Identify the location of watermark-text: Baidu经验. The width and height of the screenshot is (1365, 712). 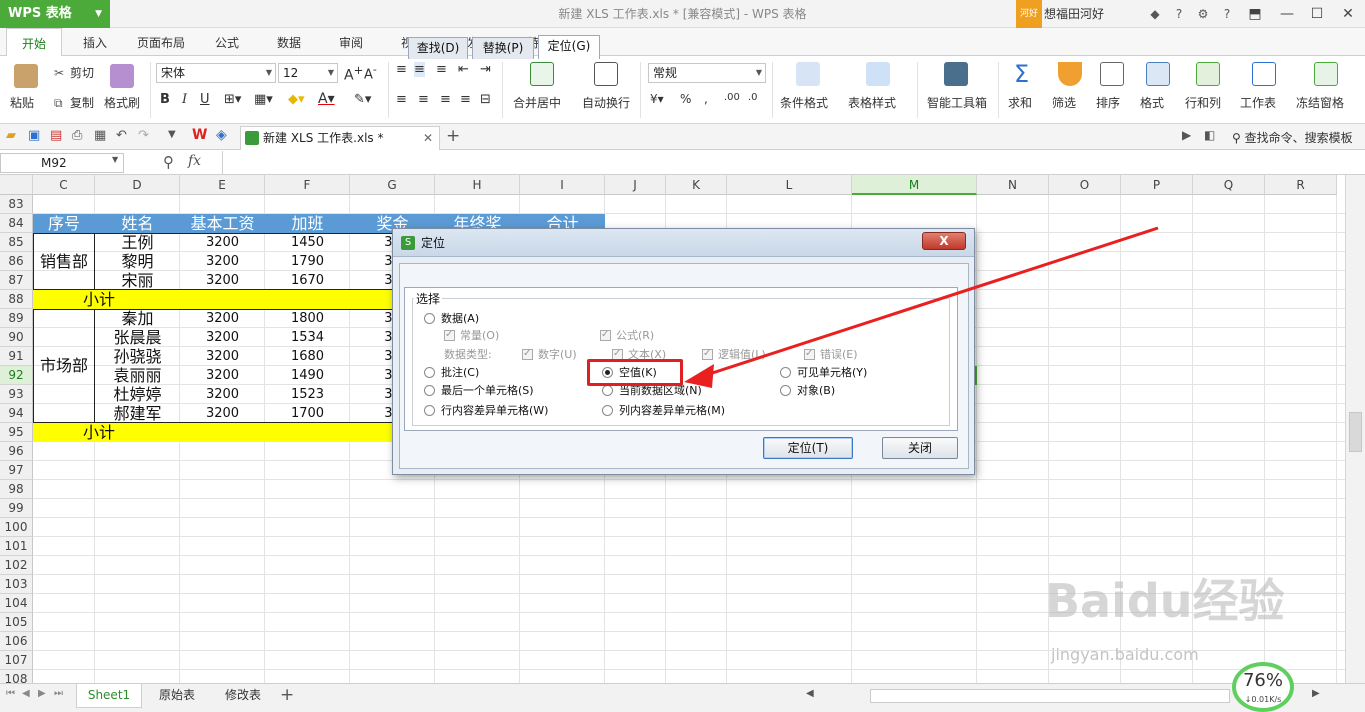
(1165, 601).